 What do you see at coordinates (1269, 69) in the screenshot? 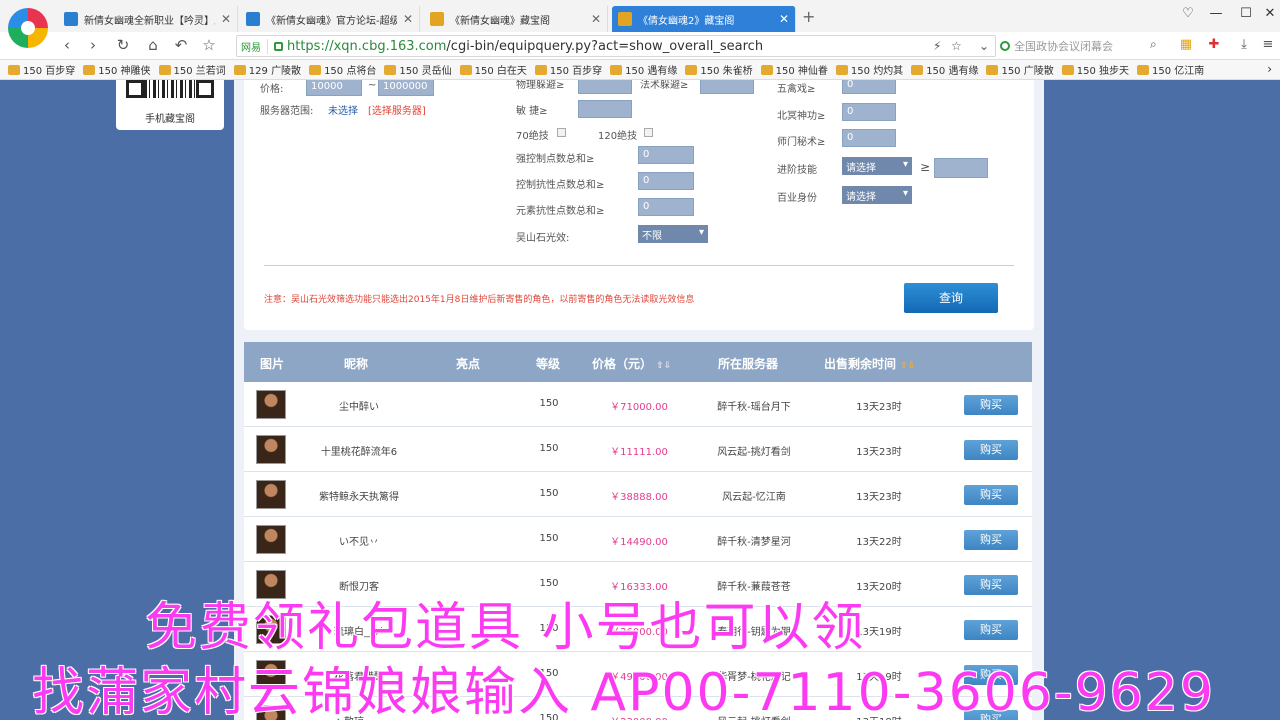
I see `bookmarks-more-icon: ›` at bounding box center [1269, 69].